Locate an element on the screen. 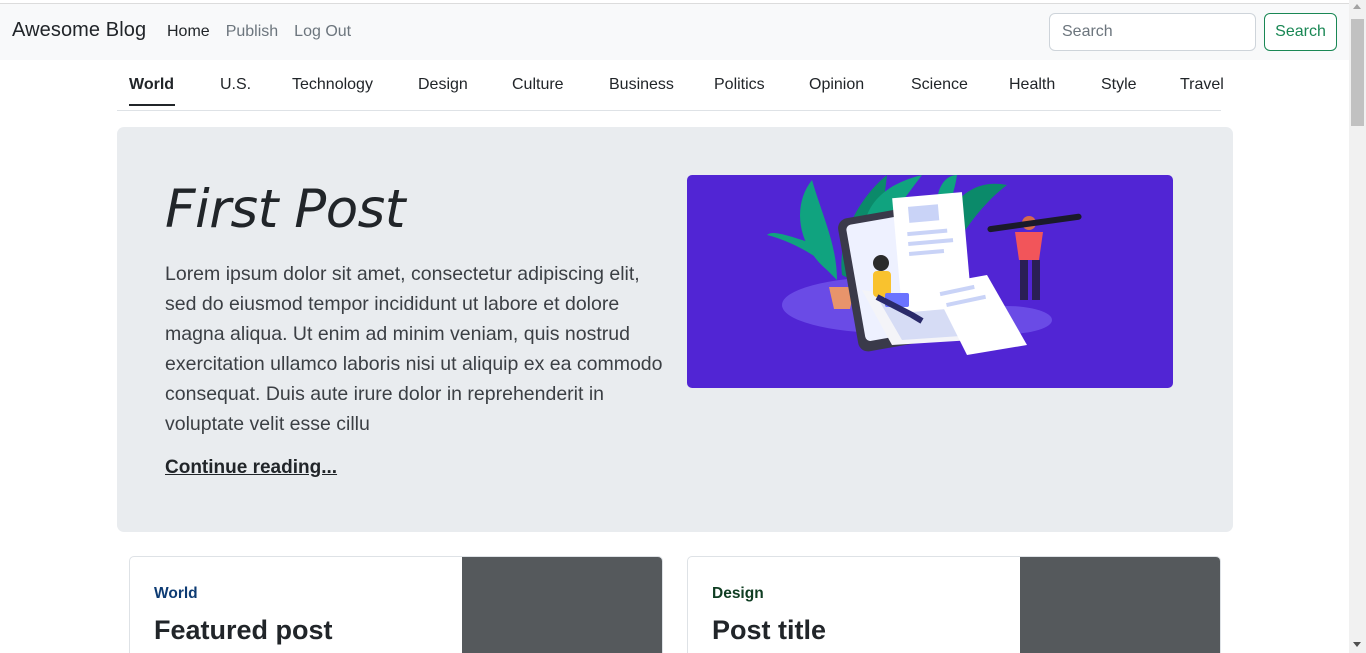  scroll-down-arrow-icon is located at coordinates (1357, 644).